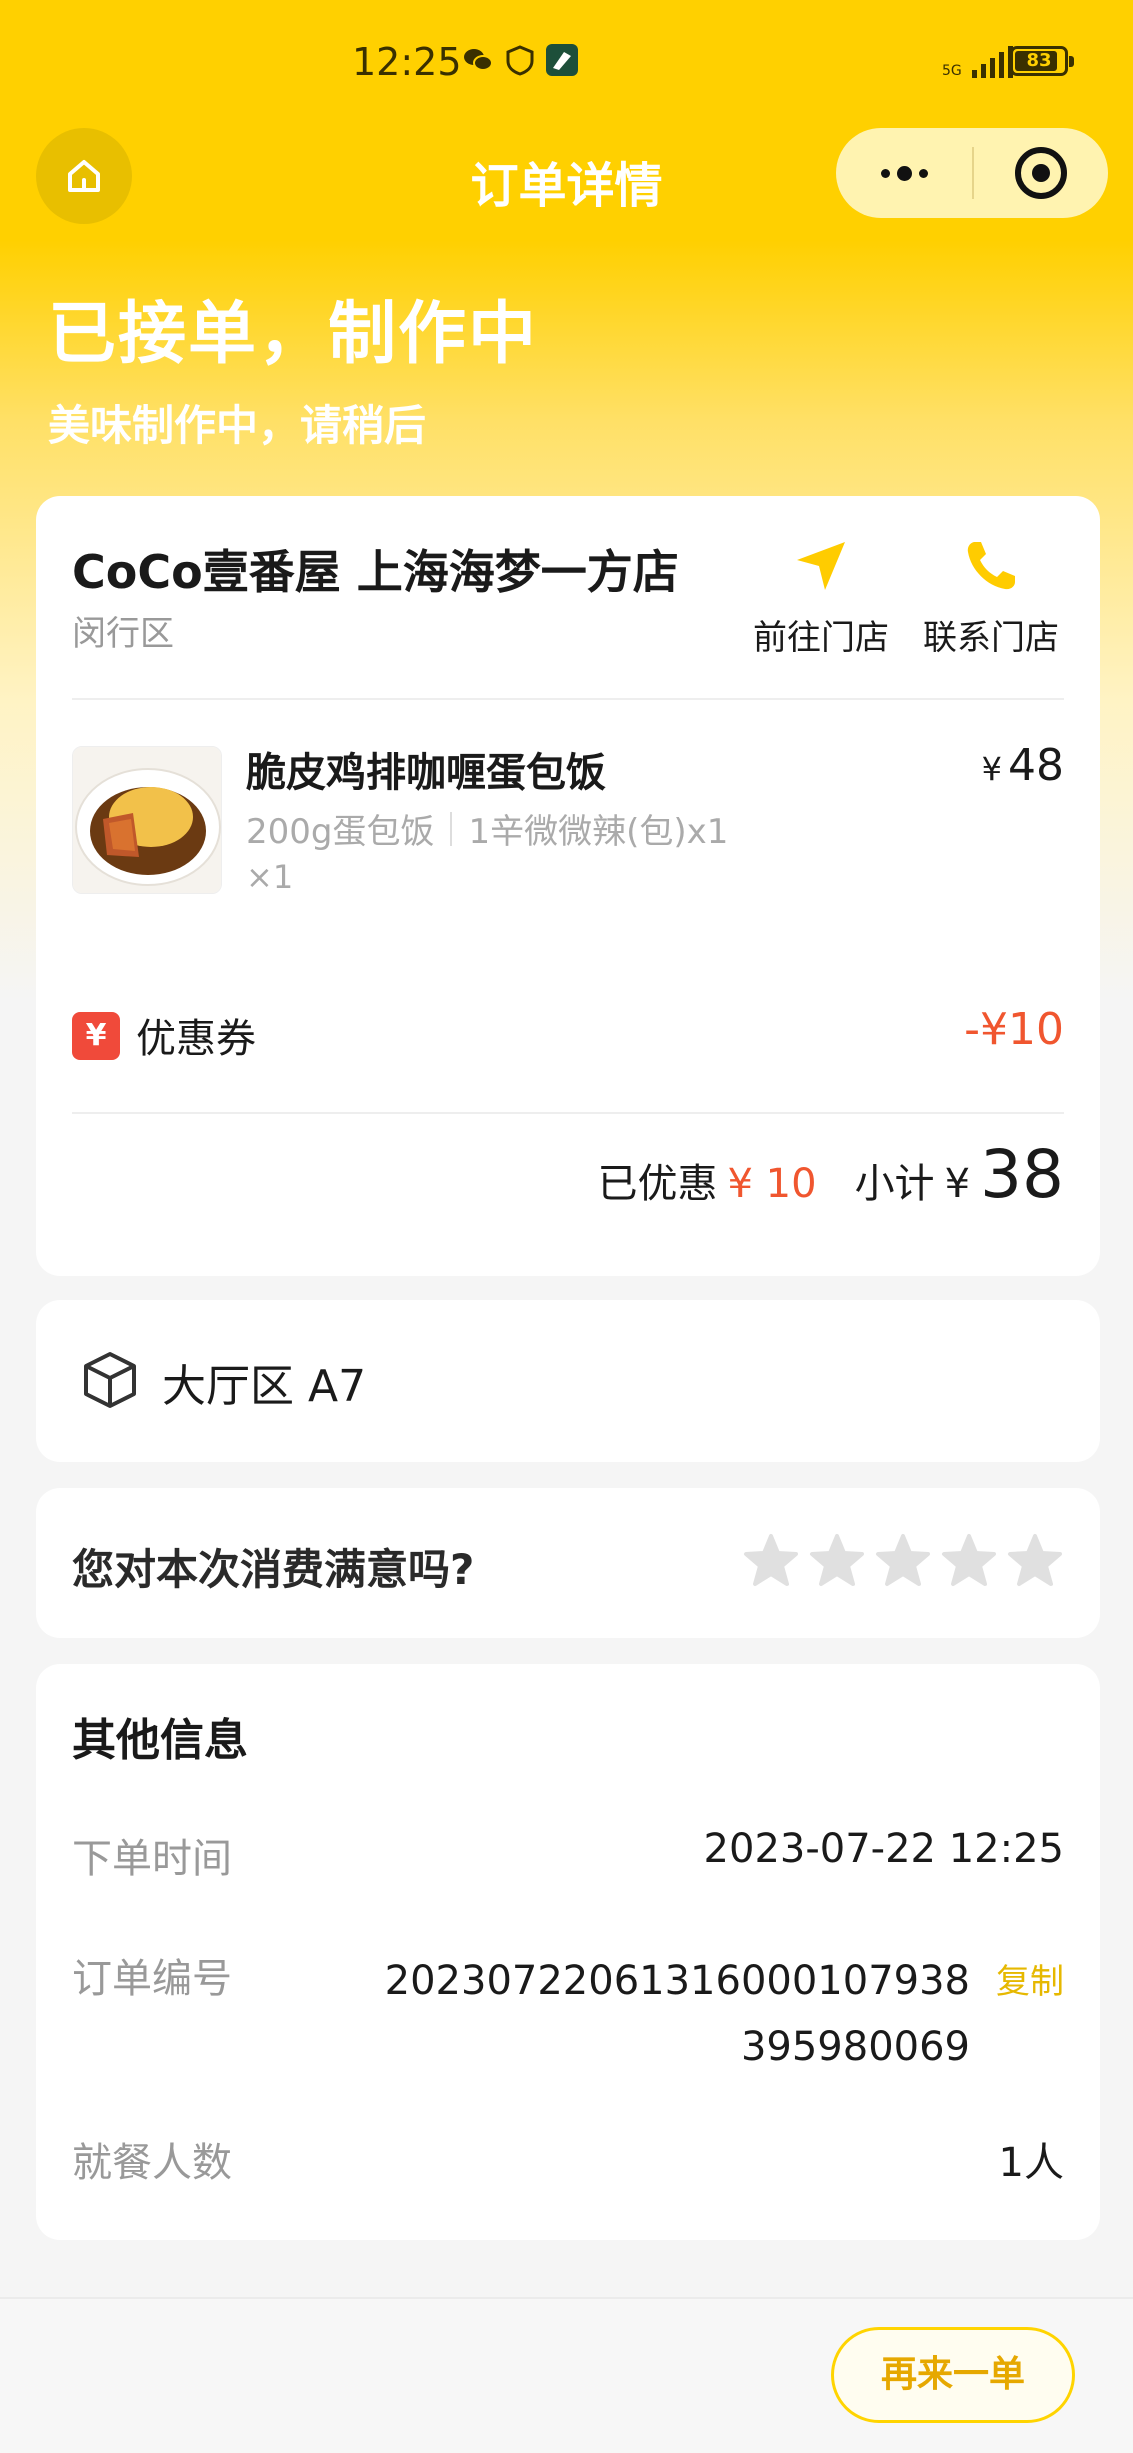 The image size is (1133, 2453). I want to click on reorder-button: 再来一单, so click(953, 2375).